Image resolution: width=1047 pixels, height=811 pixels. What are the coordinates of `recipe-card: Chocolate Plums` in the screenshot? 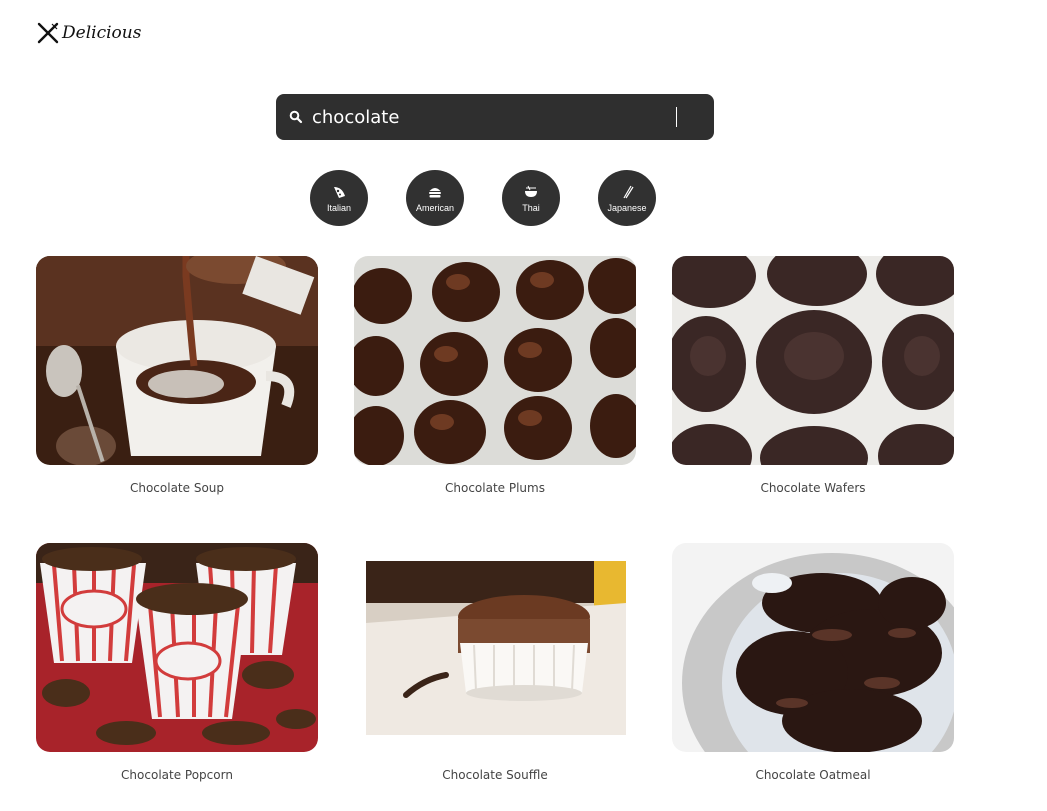 It's located at (495, 375).